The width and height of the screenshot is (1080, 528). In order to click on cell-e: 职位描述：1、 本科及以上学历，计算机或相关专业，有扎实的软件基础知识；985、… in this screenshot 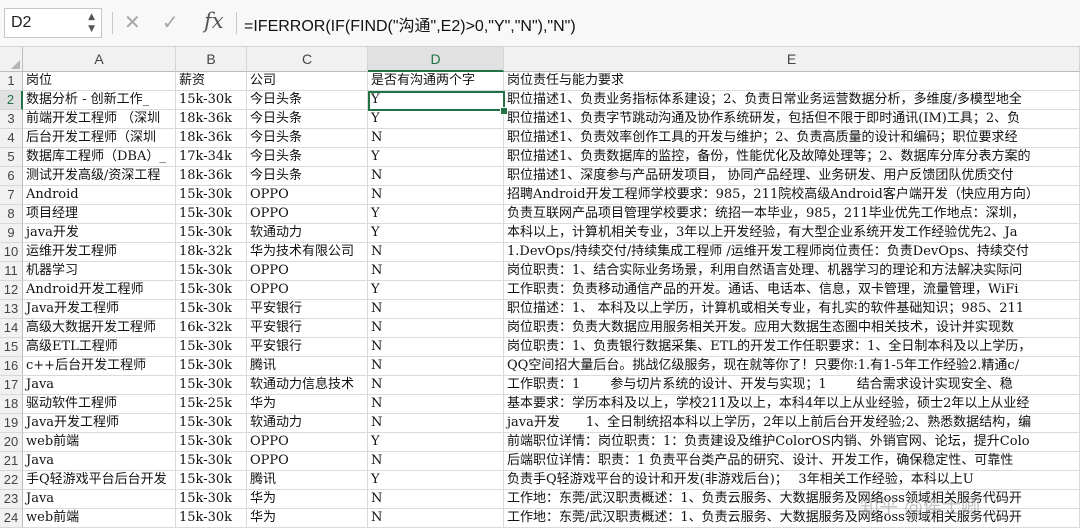, I will do `click(792, 309)`.